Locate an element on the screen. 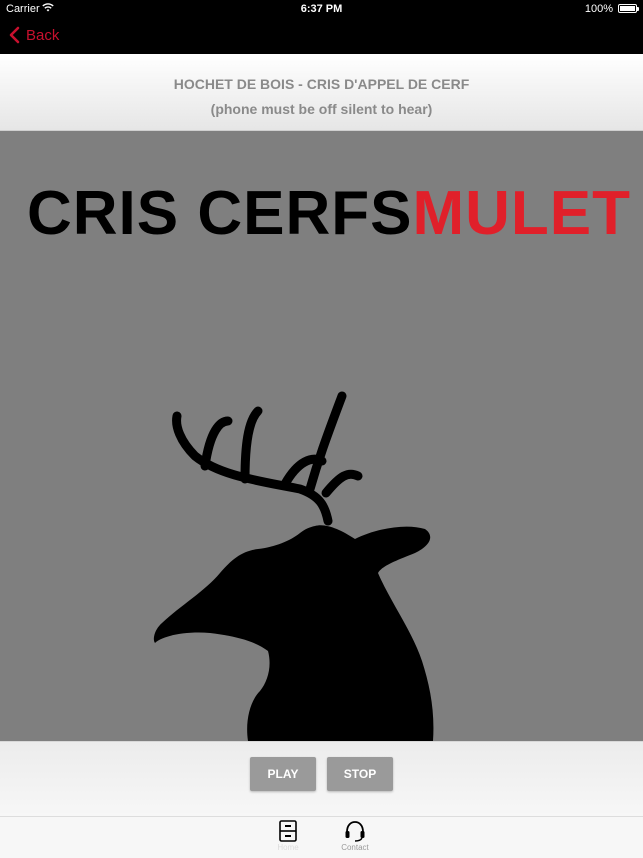  sound-subtitle: (phone must be off silent to hear) is located at coordinates (321, 109).